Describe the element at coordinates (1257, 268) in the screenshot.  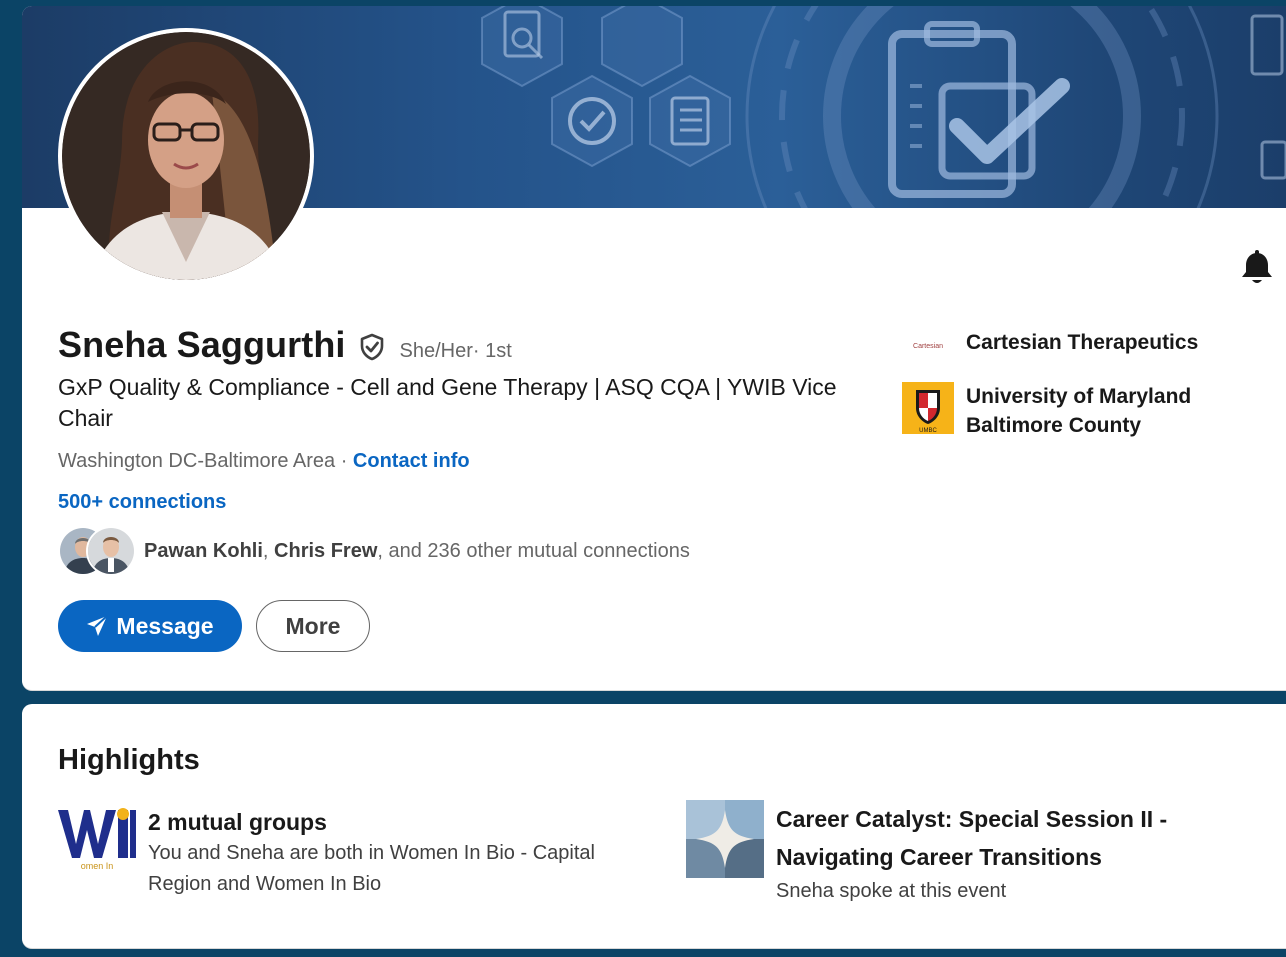
I see `notification-bell-icon` at that location.